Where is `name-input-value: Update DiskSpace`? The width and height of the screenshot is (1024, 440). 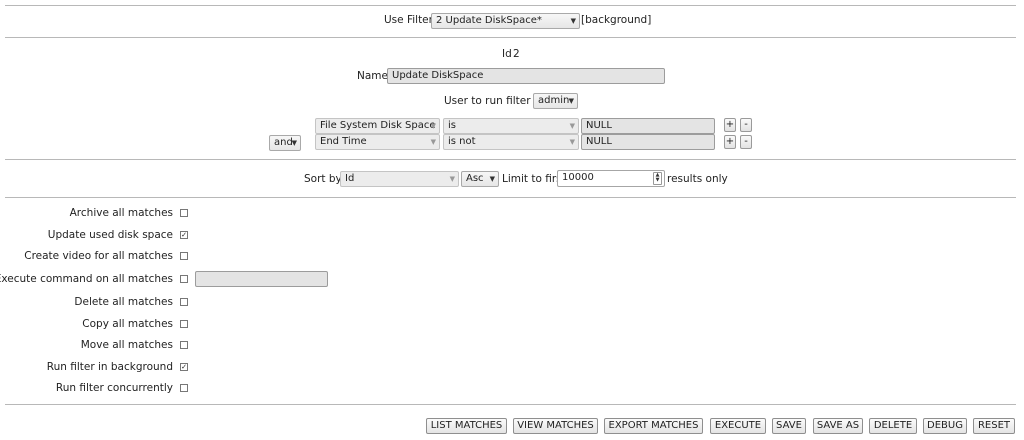
name-input-value: Update DiskSpace is located at coordinates (438, 75).